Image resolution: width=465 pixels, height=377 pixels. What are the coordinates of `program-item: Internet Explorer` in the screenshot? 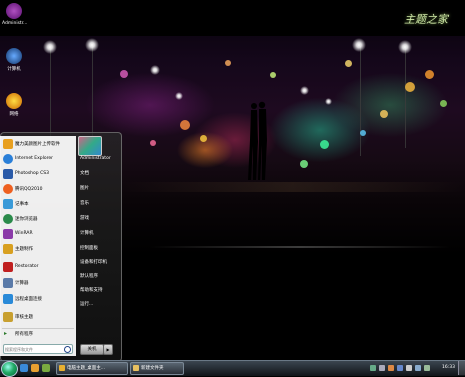 It's located at (38, 160).